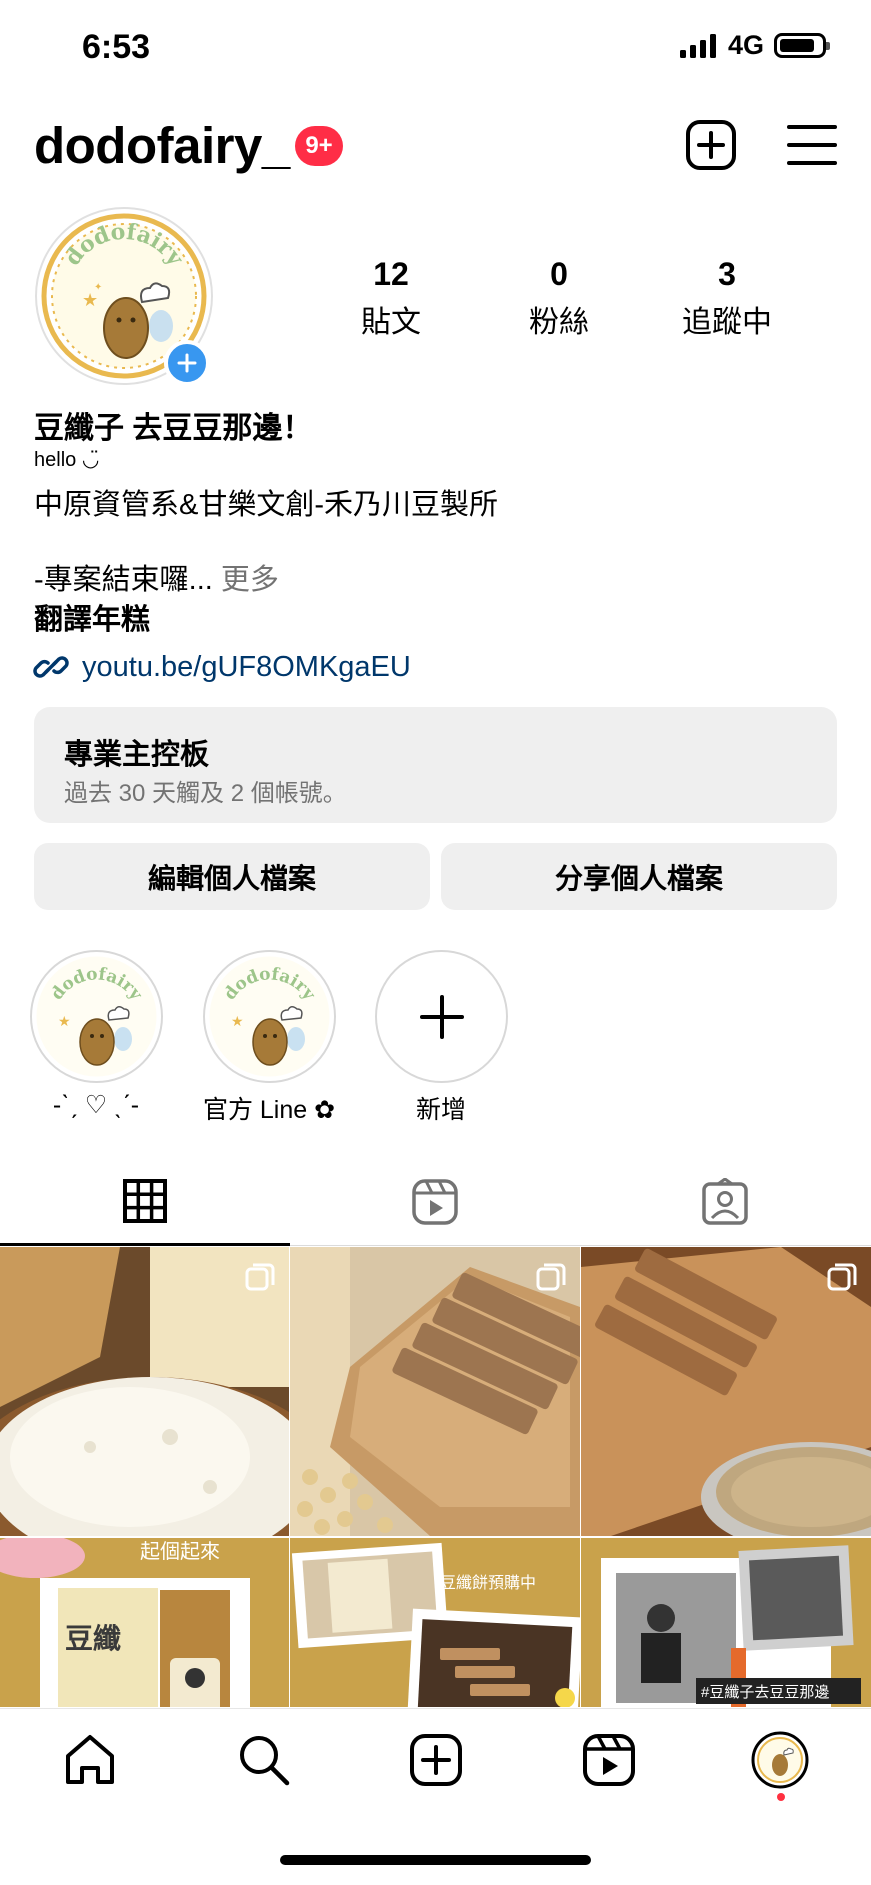 This screenshot has width=871, height=1885. I want to click on post-5-caption: 豆纖餅預購中, so click(488, 1583).